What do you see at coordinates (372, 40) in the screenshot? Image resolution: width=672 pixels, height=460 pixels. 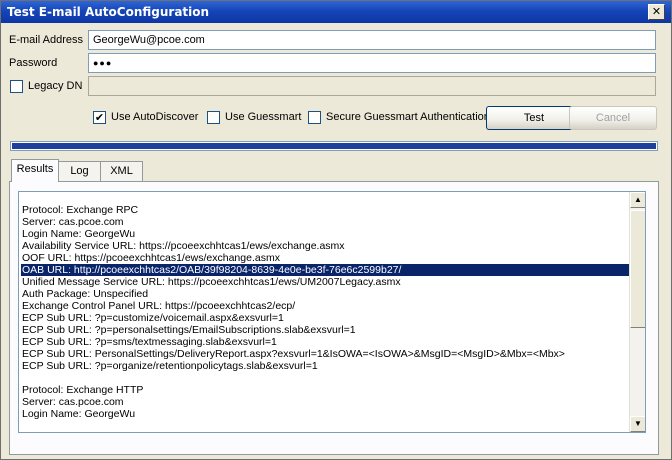 I see `email-input: GeorgeWu@pcoe.com` at bounding box center [372, 40].